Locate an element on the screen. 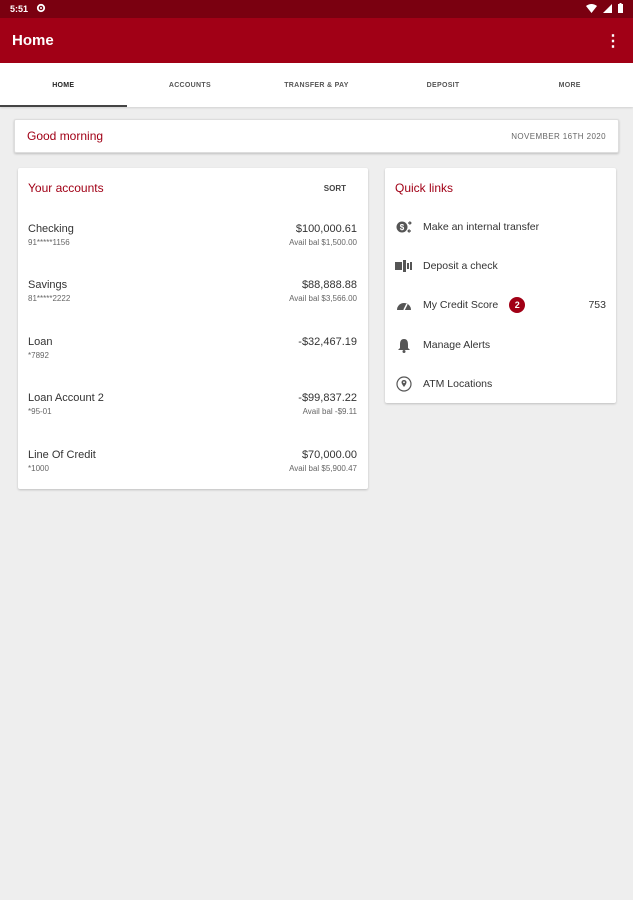  tab-more: MORE is located at coordinates (569, 85).